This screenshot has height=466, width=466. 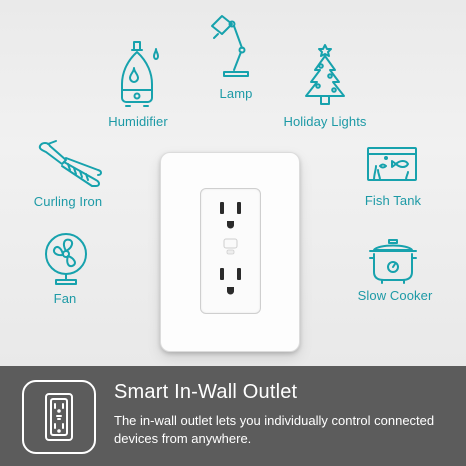 What do you see at coordinates (239, 274) in the screenshot?
I see `socket-bottom-right-slot` at bounding box center [239, 274].